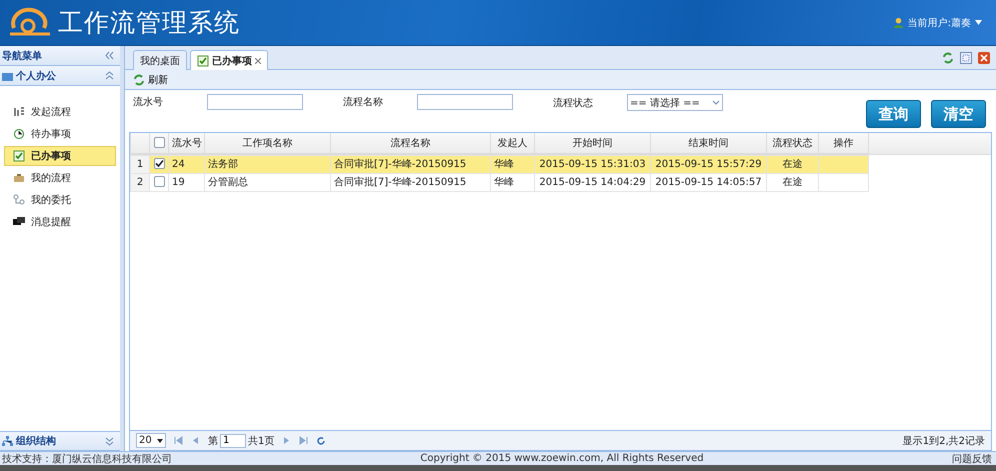  I want to click on fullscreen-icon, so click(966, 58).